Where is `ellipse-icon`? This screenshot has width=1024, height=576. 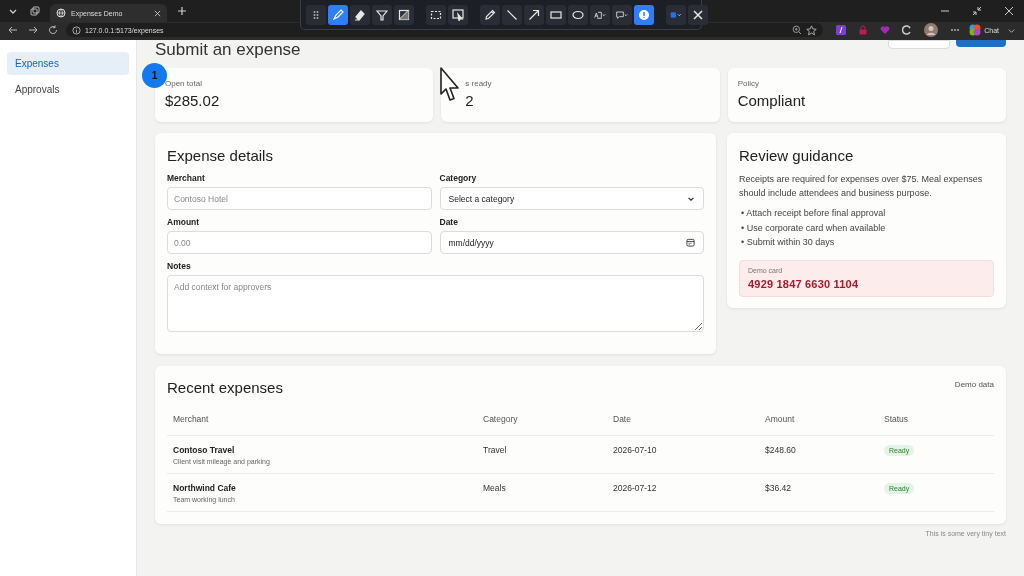 ellipse-icon is located at coordinates (578, 14).